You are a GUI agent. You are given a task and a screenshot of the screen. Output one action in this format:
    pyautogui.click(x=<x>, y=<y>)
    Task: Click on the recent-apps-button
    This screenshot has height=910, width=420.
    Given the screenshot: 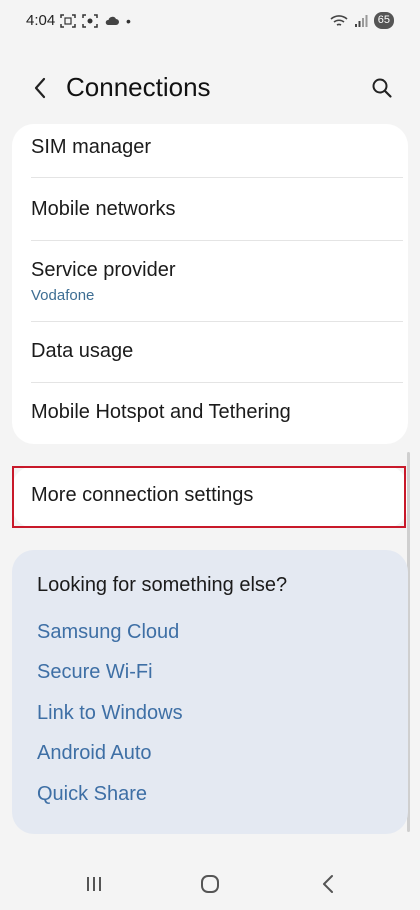 What is the action you would take?
    pyautogui.click(x=94, y=884)
    